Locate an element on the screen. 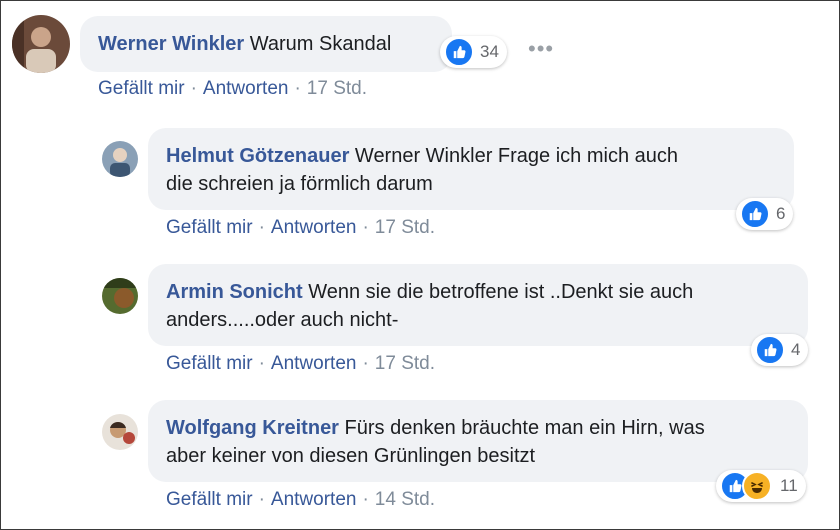 Image resolution: width=840 pixels, height=530 pixels. comment-author: Helmut Götzenauer is located at coordinates (257, 156).